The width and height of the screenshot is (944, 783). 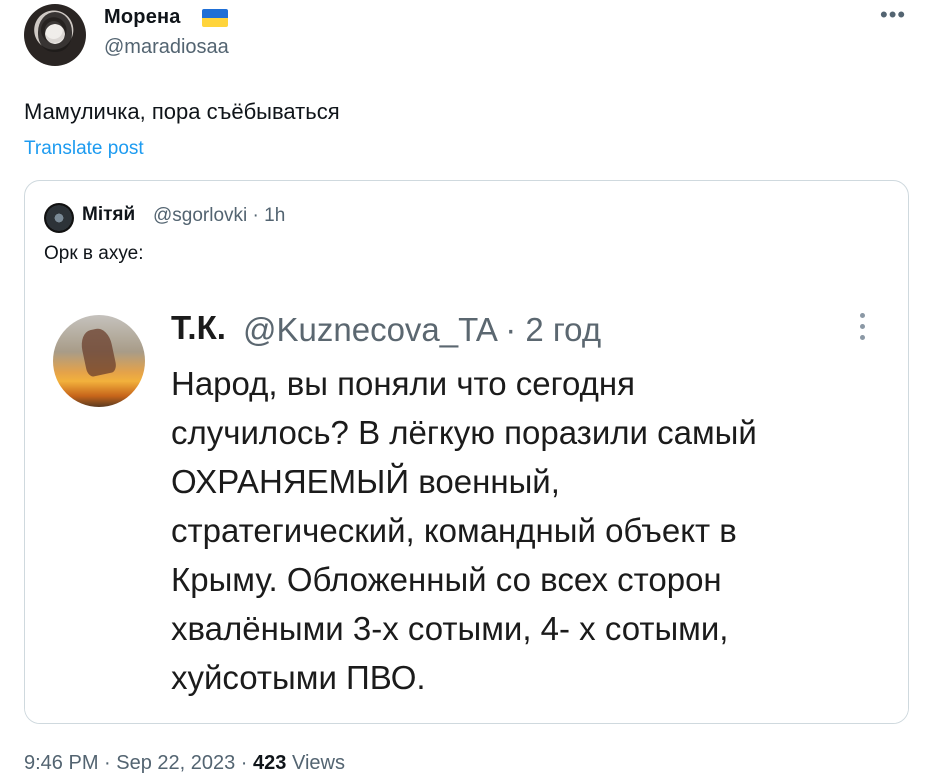 What do you see at coordinates (182, 111) in the screenshot?
I see `tweet-text: Мамуличка, пора съёбываться` at bounding box center [182, 111].